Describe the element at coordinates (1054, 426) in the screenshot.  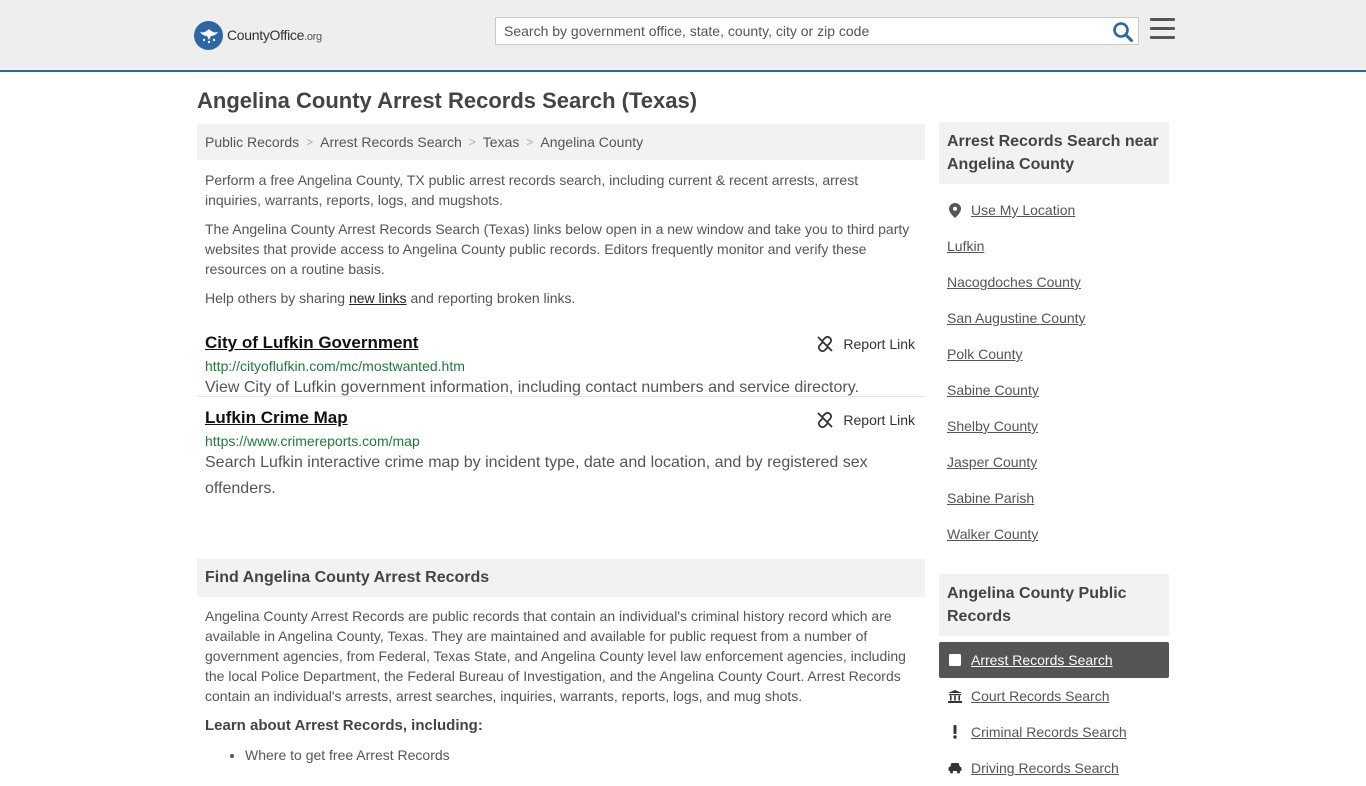
I see `sidebar-item-shelby-county: Shelby County` at that location.